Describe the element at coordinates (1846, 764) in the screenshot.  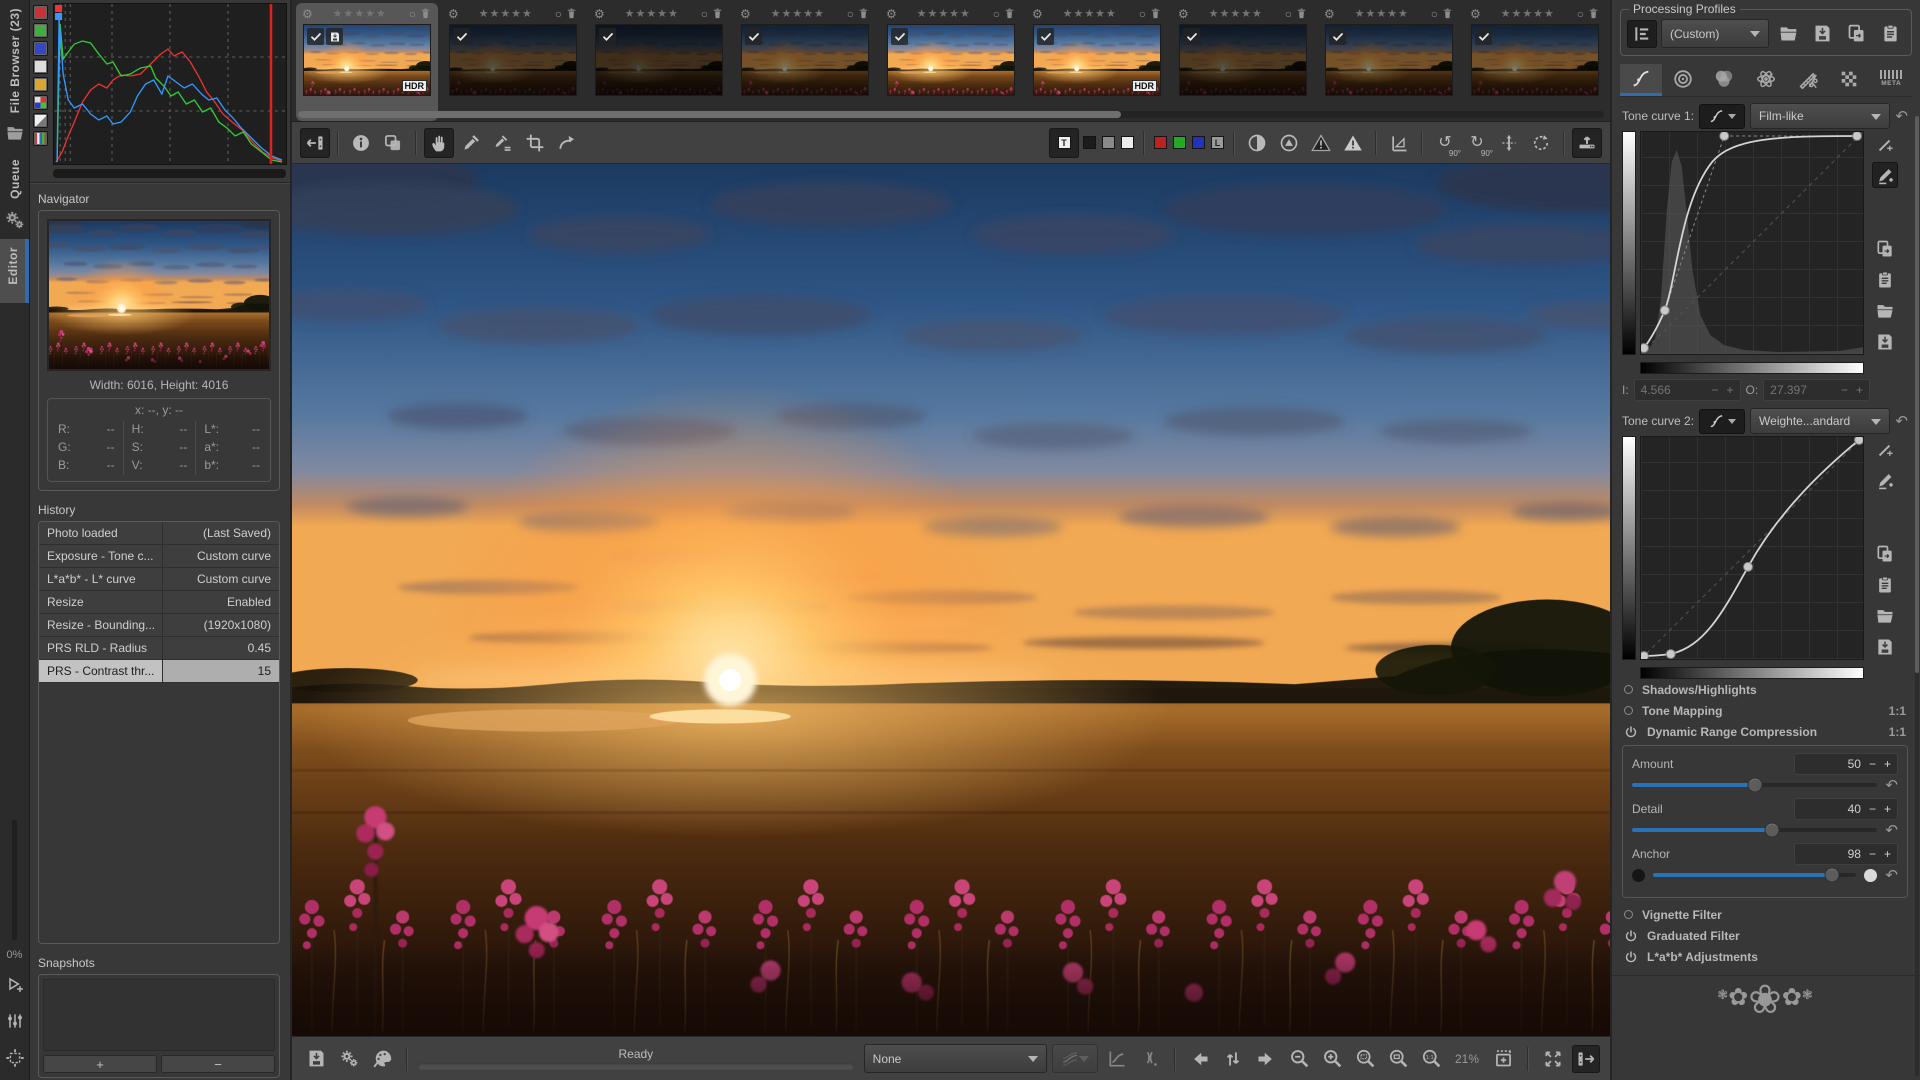
I see `slider-spinner: 50 − +` at that location.